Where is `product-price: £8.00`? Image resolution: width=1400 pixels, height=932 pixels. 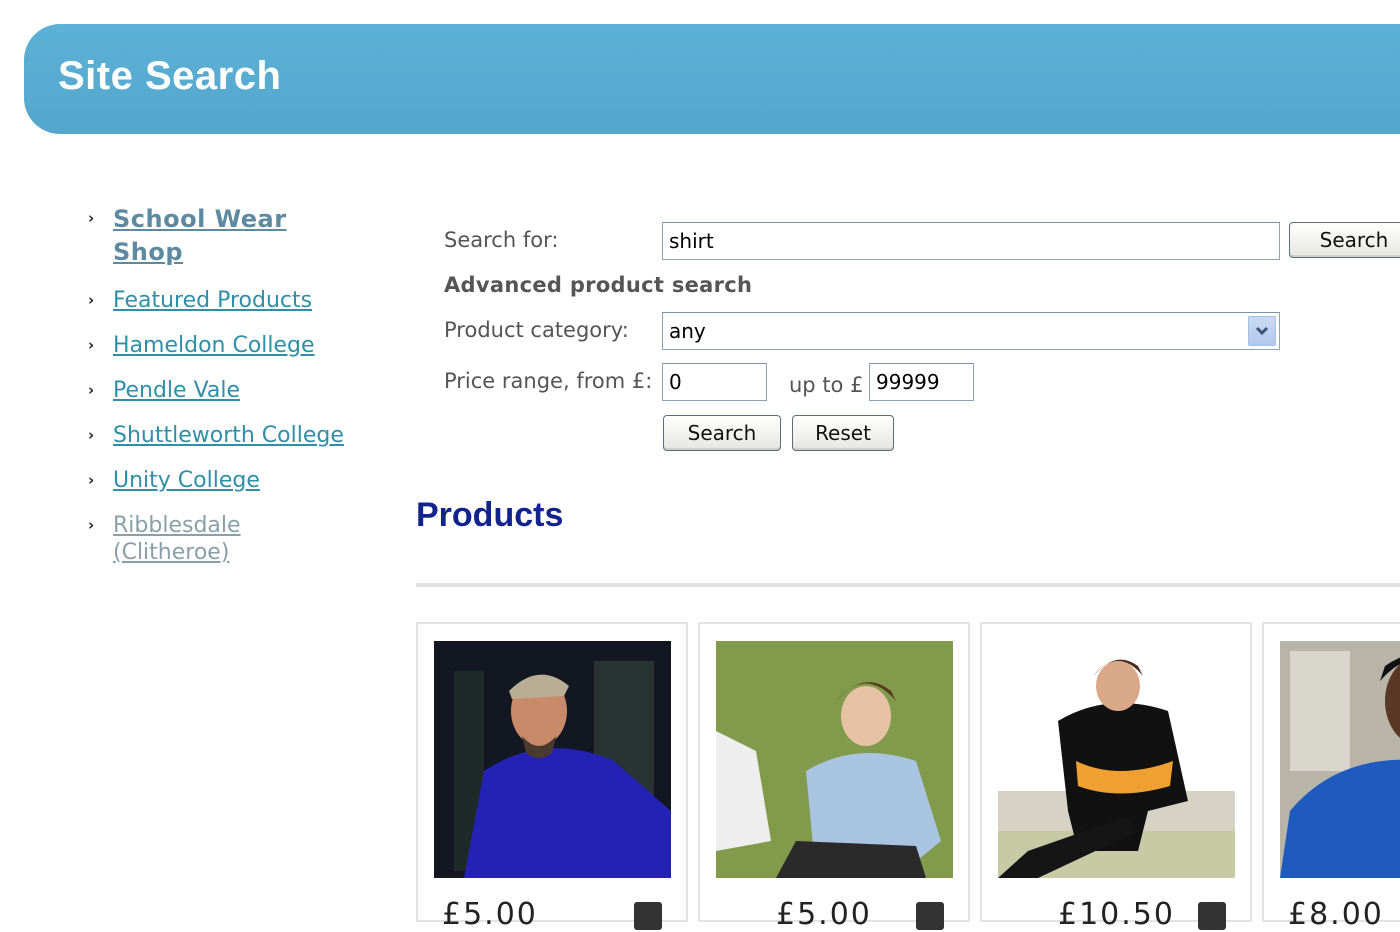 product-price: £8.00 is located at coordinates (1336, 914).